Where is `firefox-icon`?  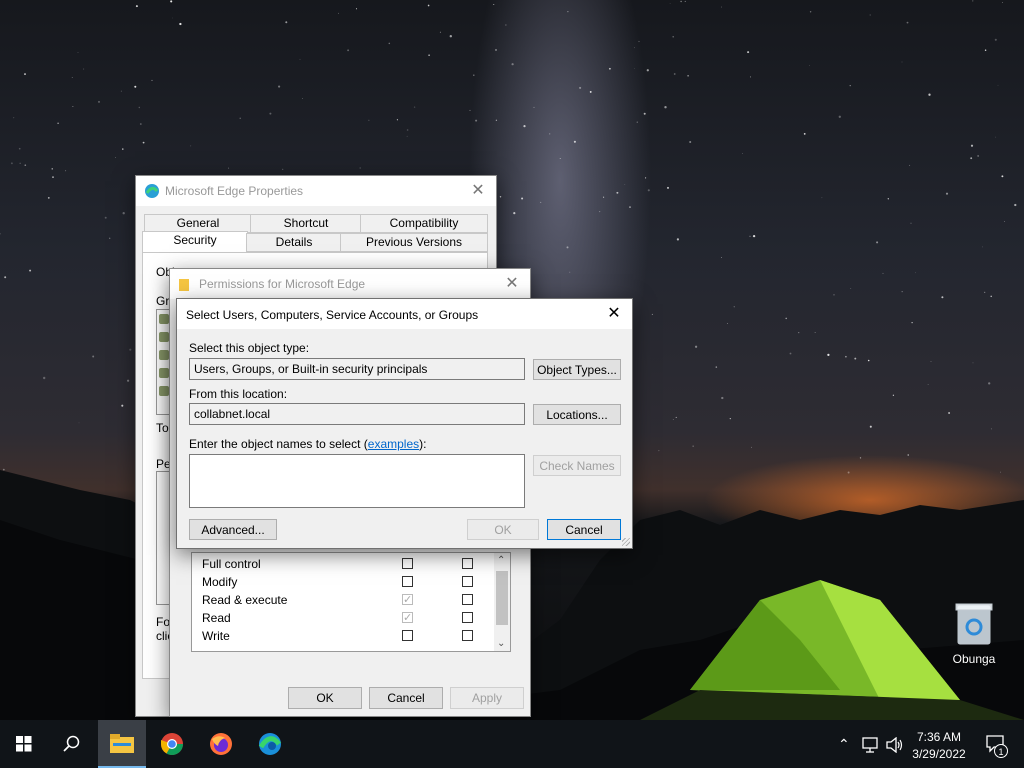 firefox-icon is located at coordinates (221, 744).